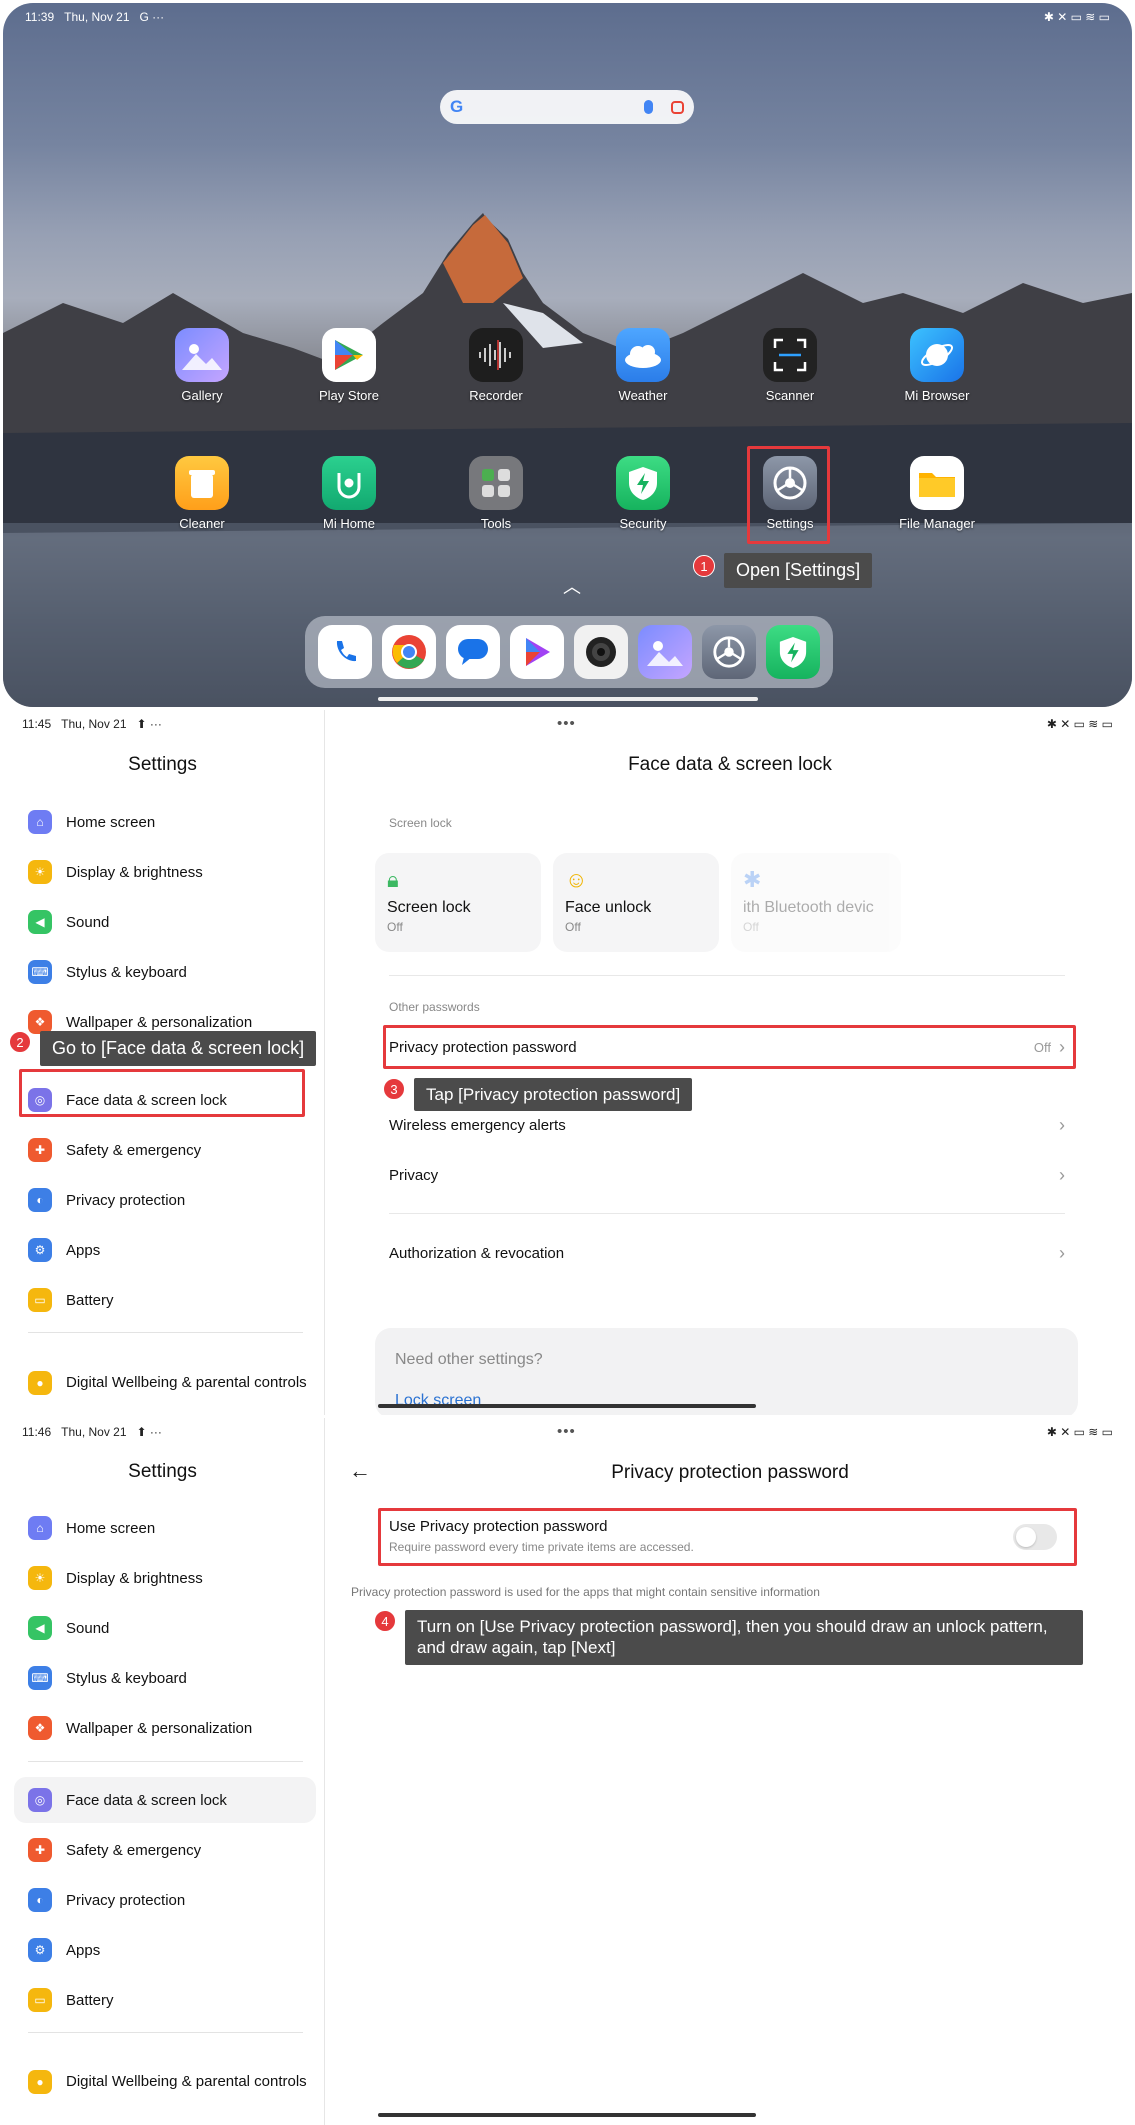 Image resolution: width=1135 pixels, height=2125 pixels. Describe the element at coordinates (496, 523) in the screenshot. I see `app-label: Tools` at that location.